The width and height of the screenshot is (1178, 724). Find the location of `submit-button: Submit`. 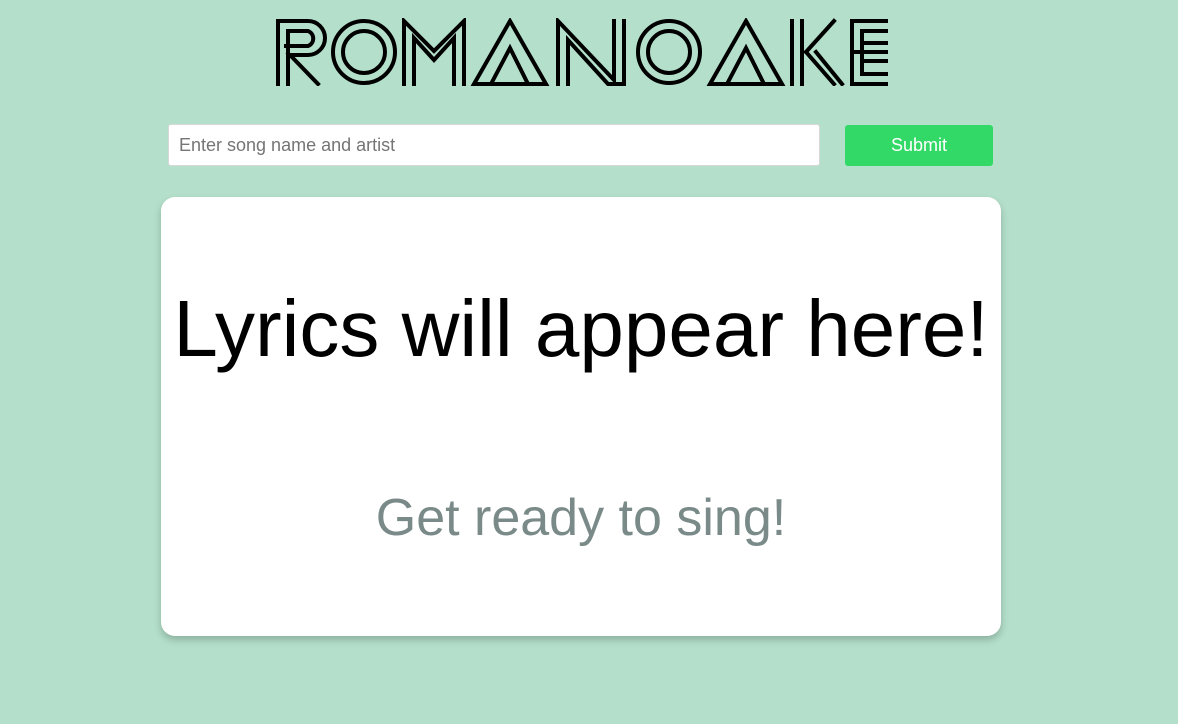

submit-button: Submit is located at coordinates (919, 145).